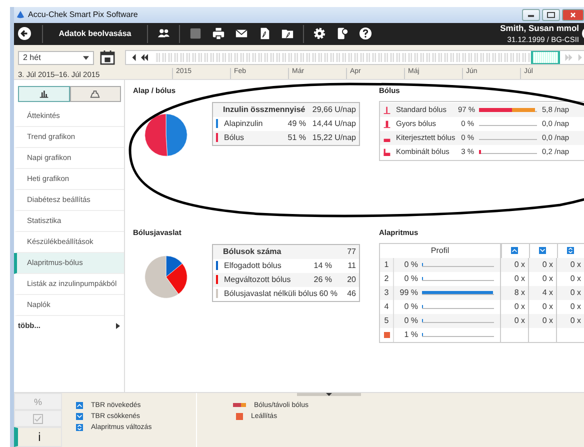 Image resolution: width=584 pixels, height=447 pixels. I want to click on table-cell-text: 51 %, so click(296, 137).